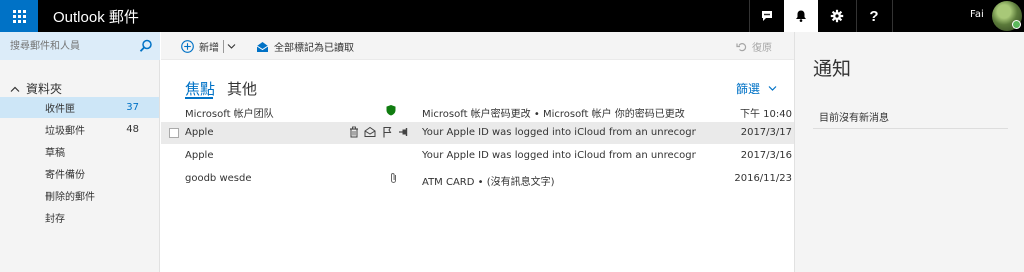 Image resolution: width=1024 pixels, height=272 pixels. I want to click on new-label: 新增, so click(209, 48).